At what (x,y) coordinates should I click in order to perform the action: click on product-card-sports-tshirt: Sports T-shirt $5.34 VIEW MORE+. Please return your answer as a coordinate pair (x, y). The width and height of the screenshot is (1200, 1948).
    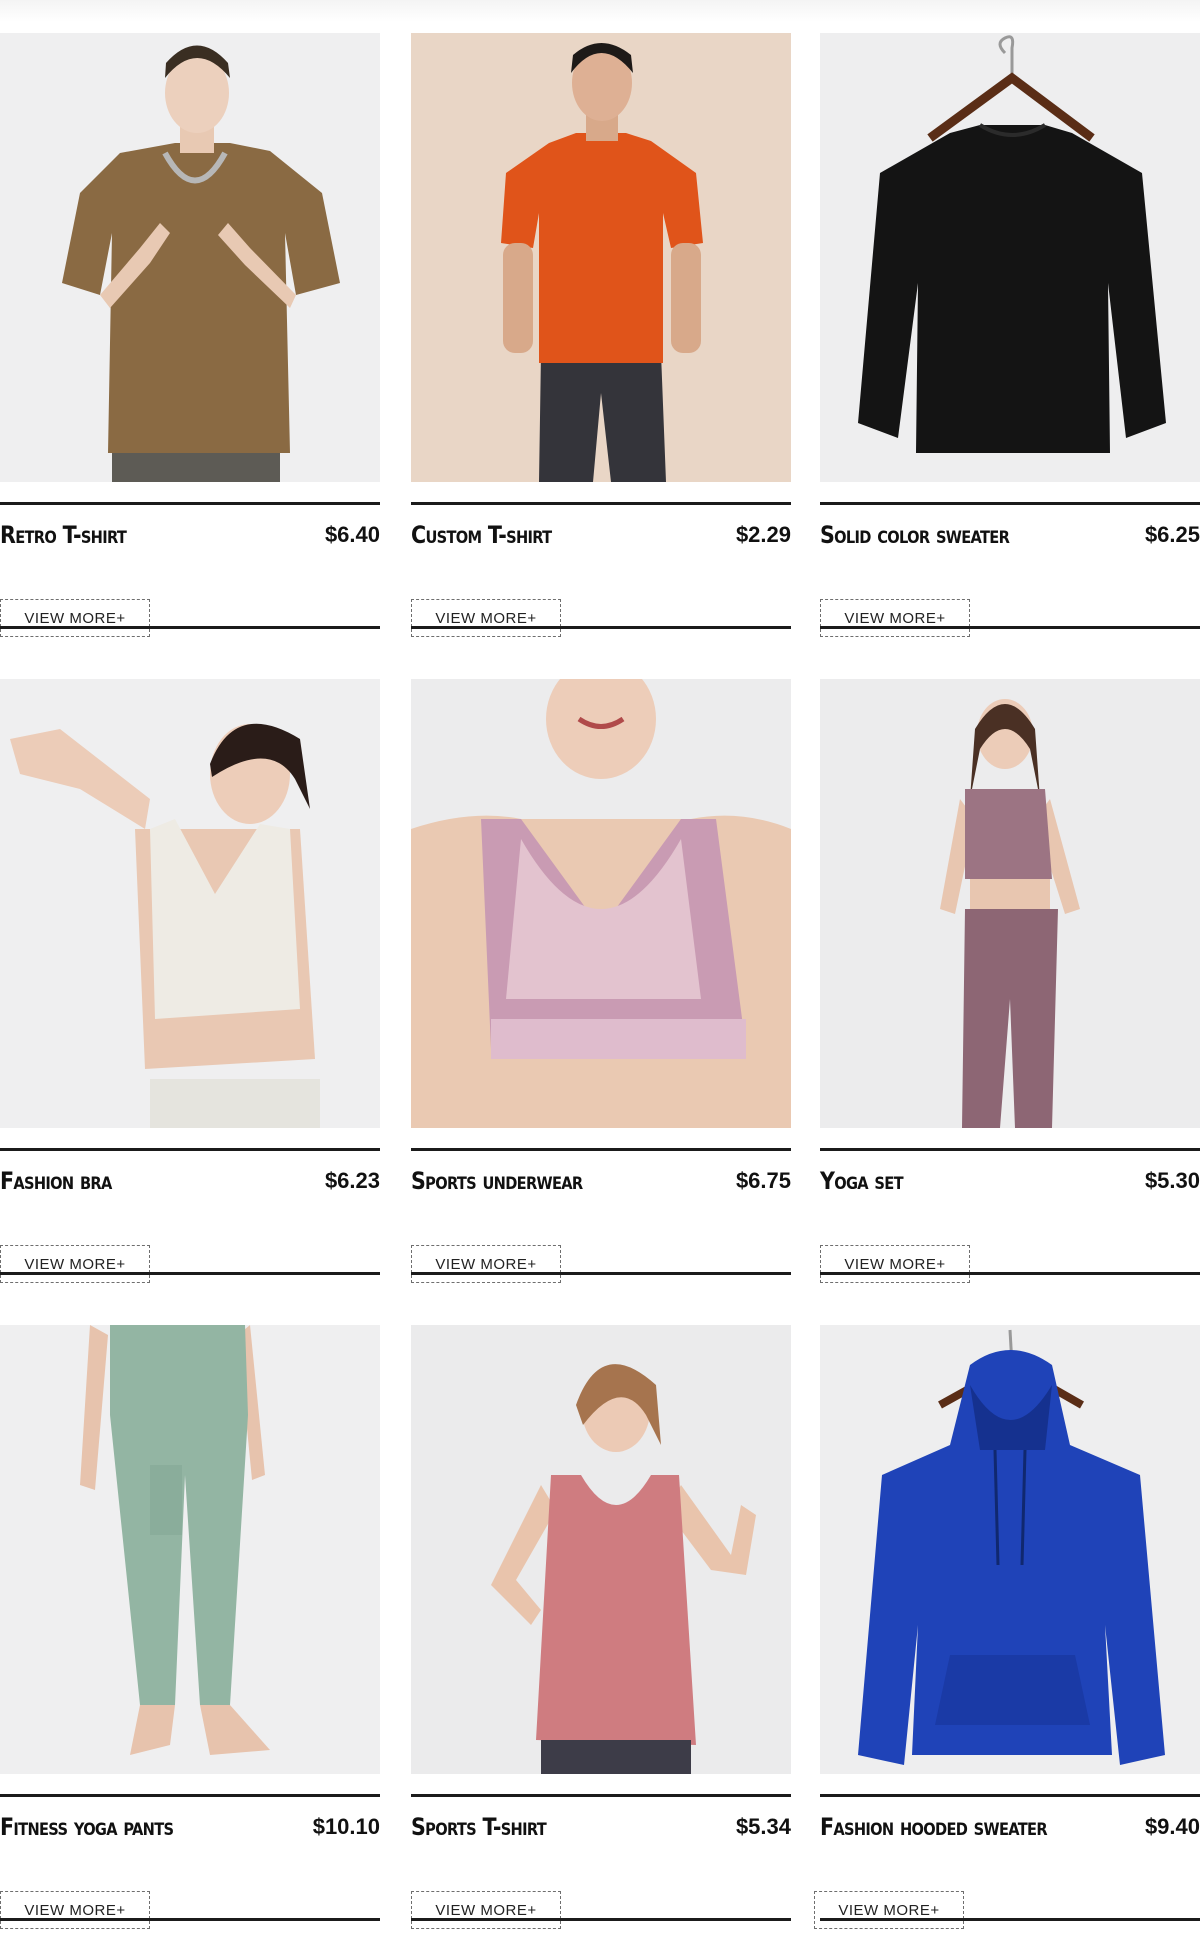
    Looking at the image, I should click on (601, 1627).